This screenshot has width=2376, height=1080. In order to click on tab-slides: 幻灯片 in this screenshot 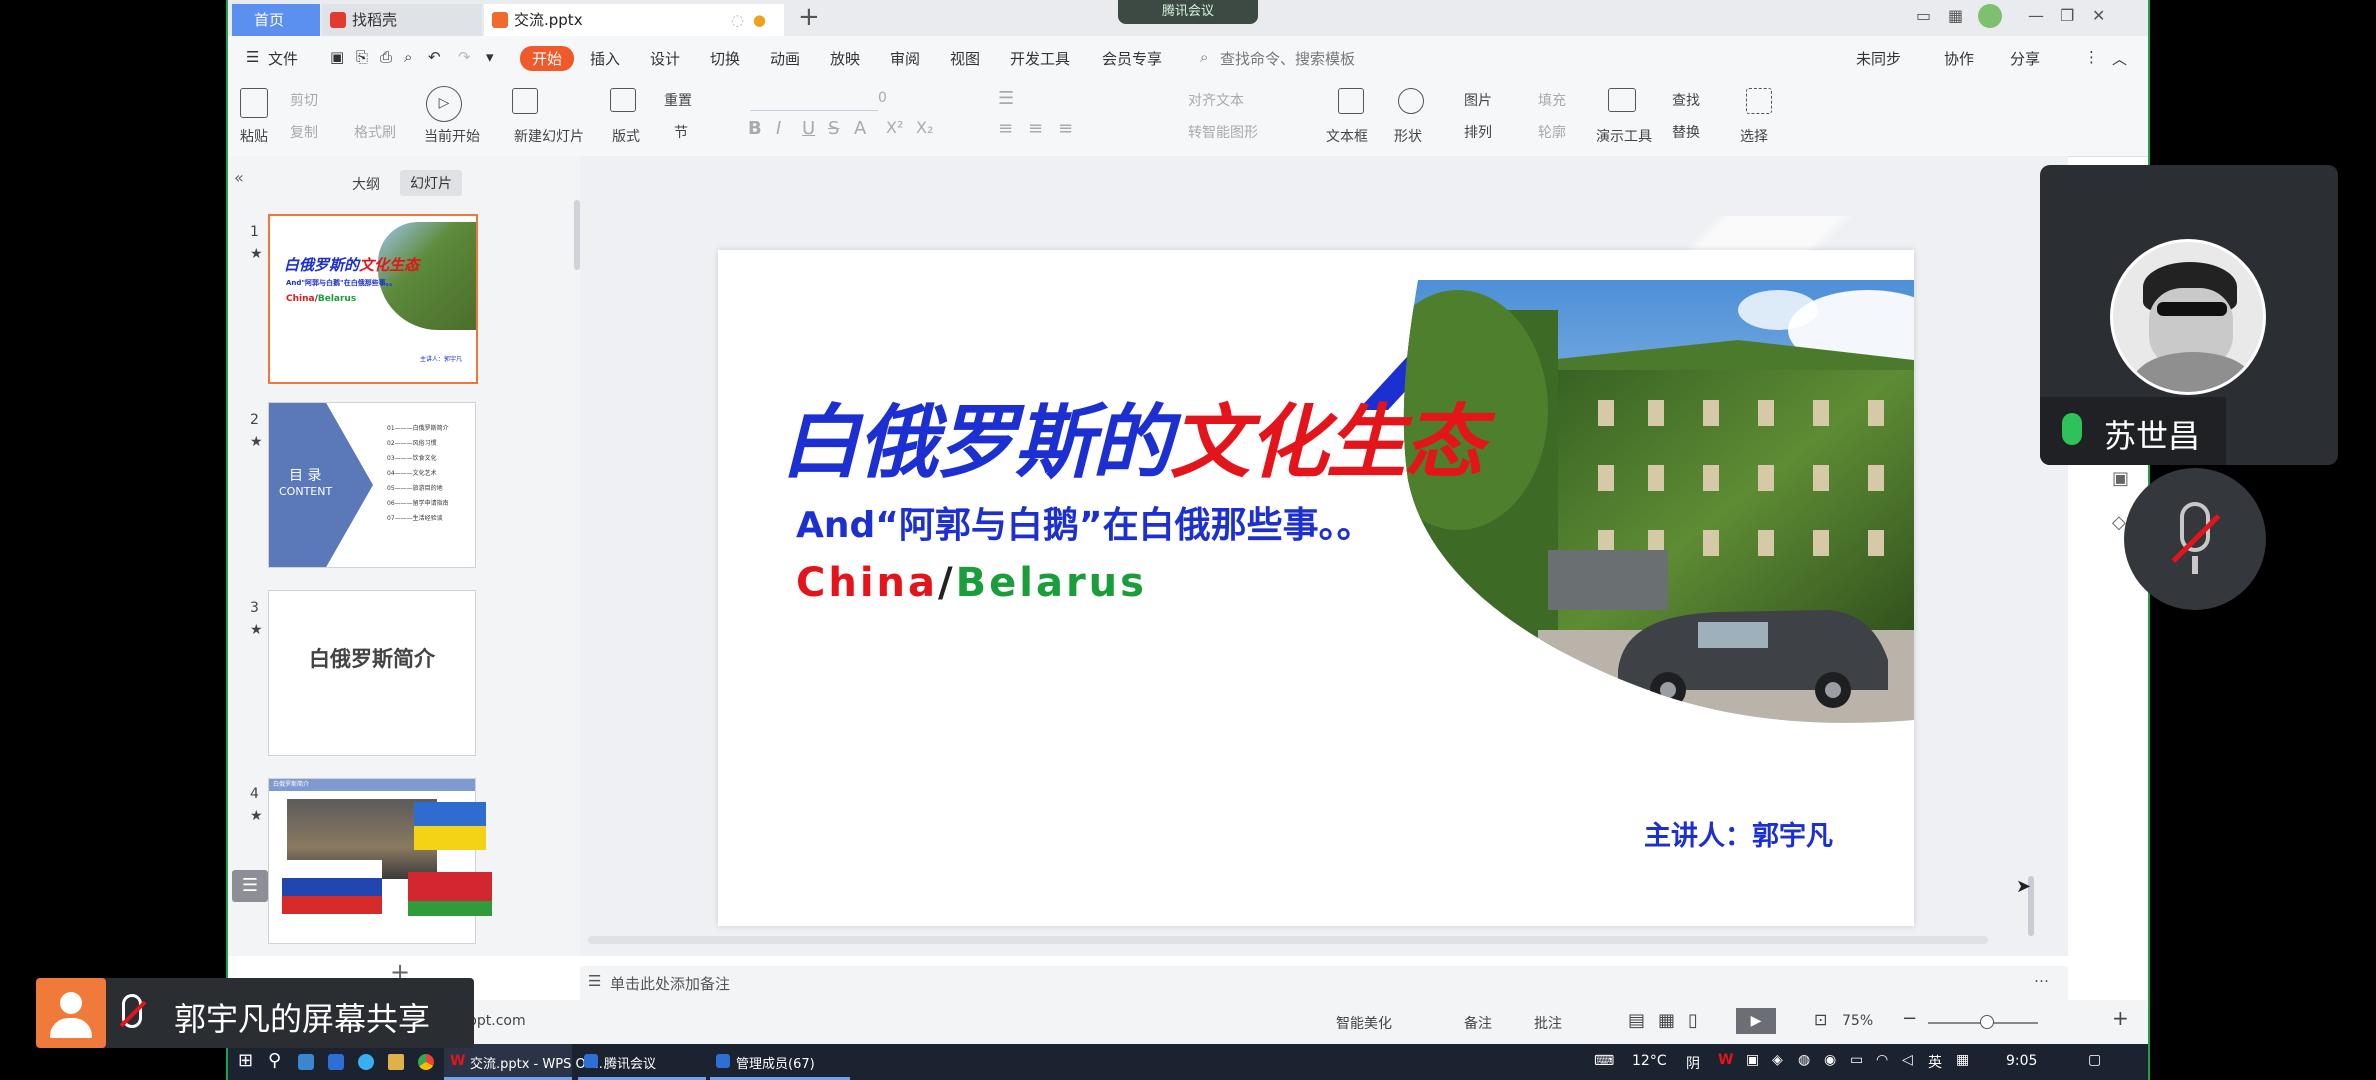, I will do `click(431, 183)`.